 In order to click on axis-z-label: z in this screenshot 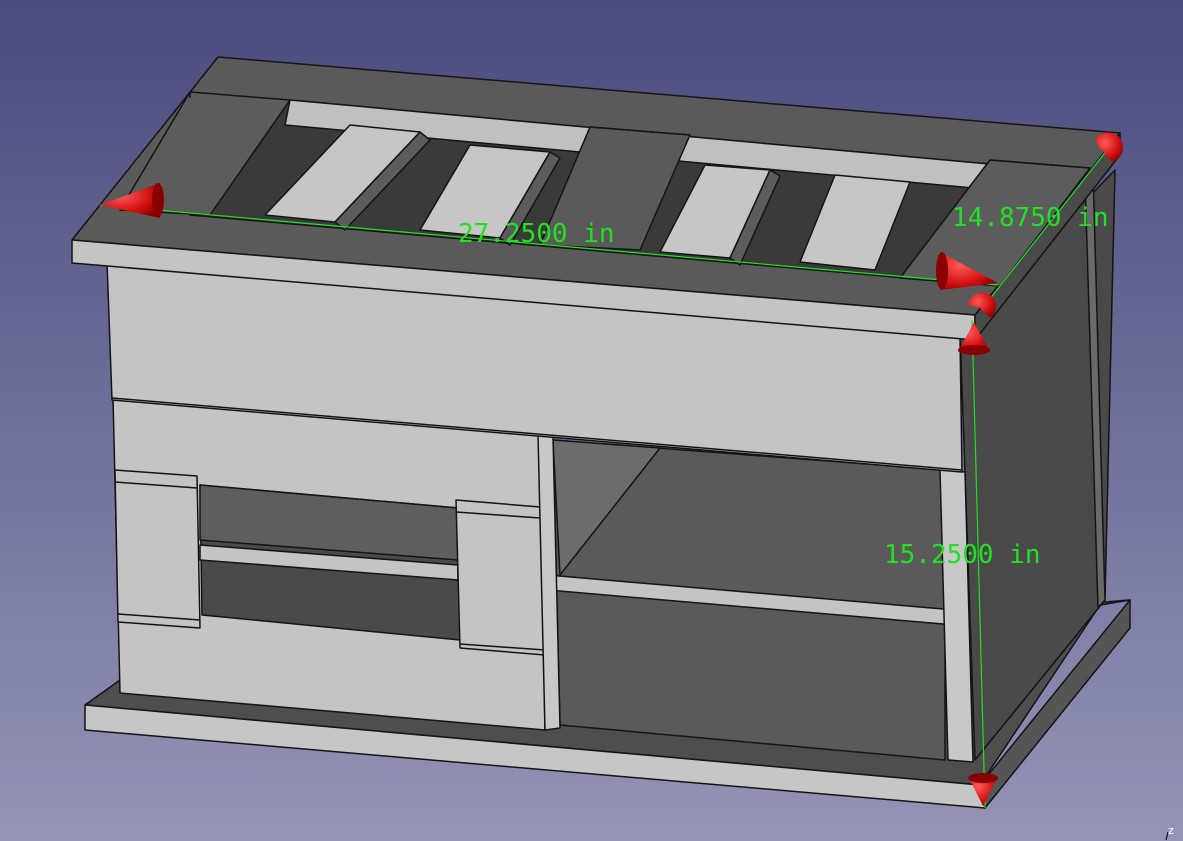, I will do `click(1171, 830)`.